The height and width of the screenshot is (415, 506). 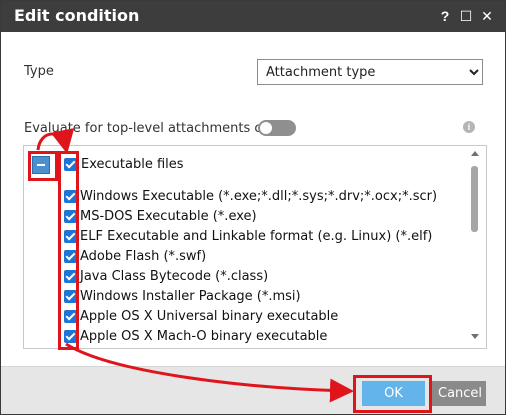 What do you see at coordinates (475, 153) in the screenshot?
I see `scroll-up-arrow` at bounding box center [475, 153].